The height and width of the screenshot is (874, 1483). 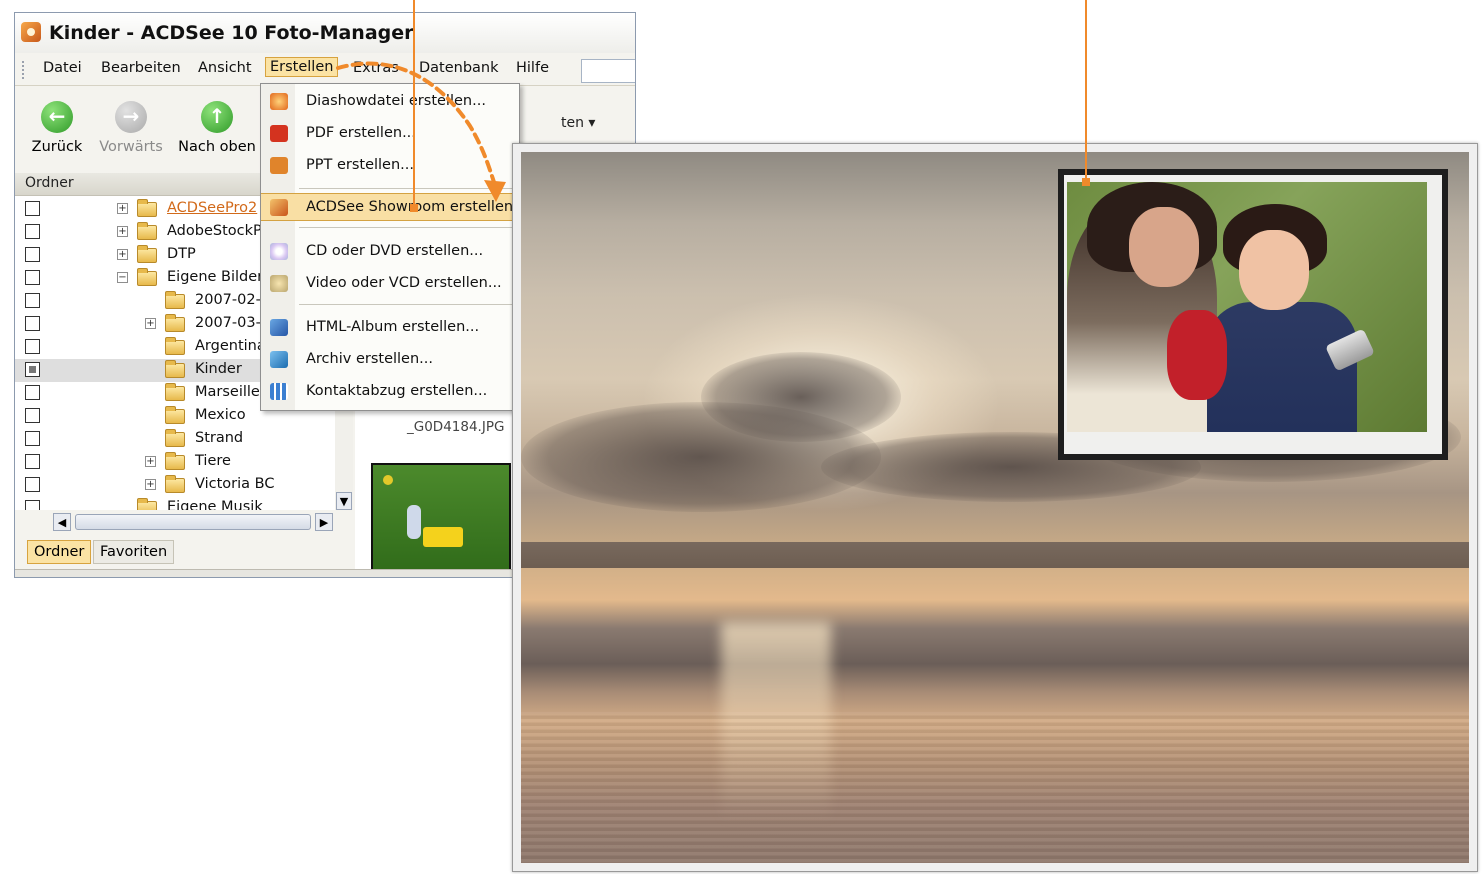 What do you see at coordinates (122, 277) in the screenshot?
I see `collapse-minus-icon: −` at bounding box center [122, 277].